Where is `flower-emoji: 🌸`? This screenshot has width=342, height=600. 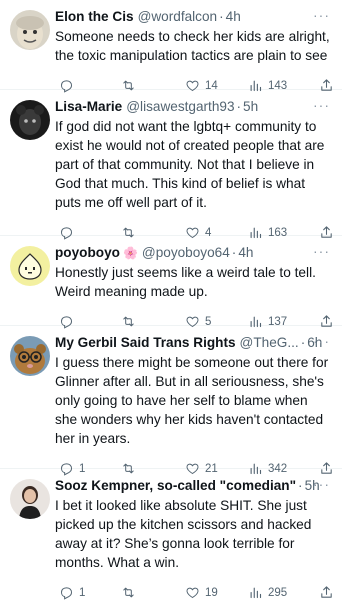 flower-emoji: 🌸 is located at coordinates (130, 253).